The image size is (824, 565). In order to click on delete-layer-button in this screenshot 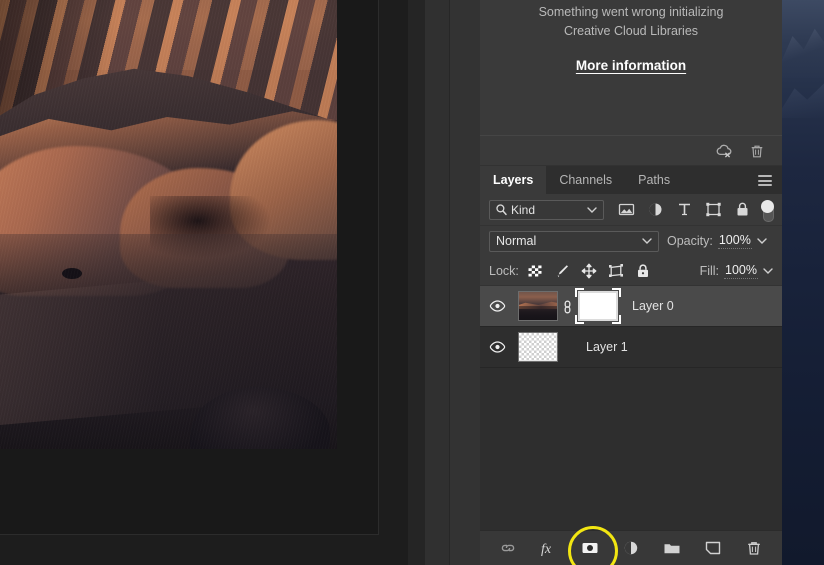, I will do `click(754, 548)`.